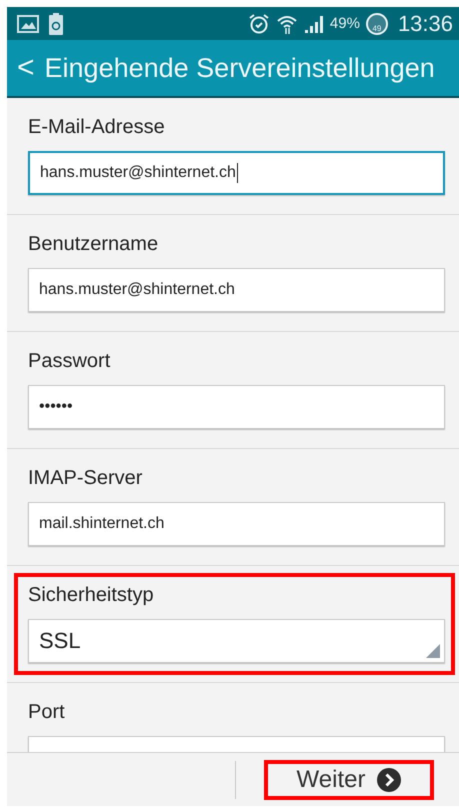 The width and height of the screenshot is (459, 807). Describe the element at coordinates (239, 68) in the screenshot. I see `screen-title: Eingehende Servereinstellungen` at that location.